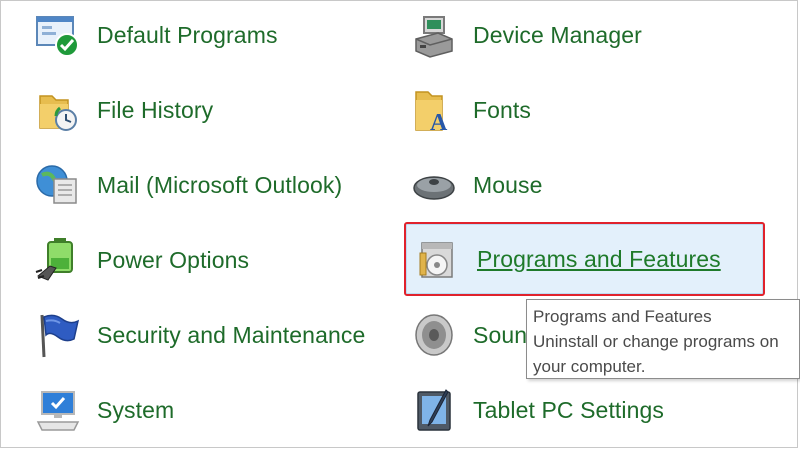 The height and width of the screenshot is (450, 800). Describe the element at coordinates (475, 335) in the screenshot. I see `item-sound: Sound` at that location.